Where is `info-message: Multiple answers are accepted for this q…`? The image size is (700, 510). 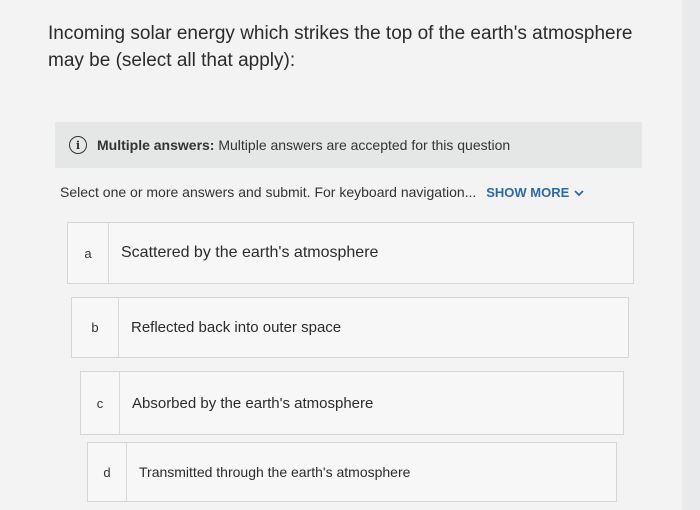
info-message: Multiple answers are accepted for this q… is located at coordinates (362, 145).